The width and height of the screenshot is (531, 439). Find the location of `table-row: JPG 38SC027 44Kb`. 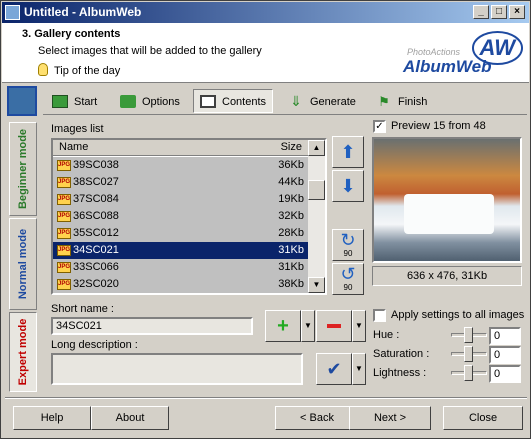

table-row: JPG 38SC027 44Kb is located at coordinates (180, 182).